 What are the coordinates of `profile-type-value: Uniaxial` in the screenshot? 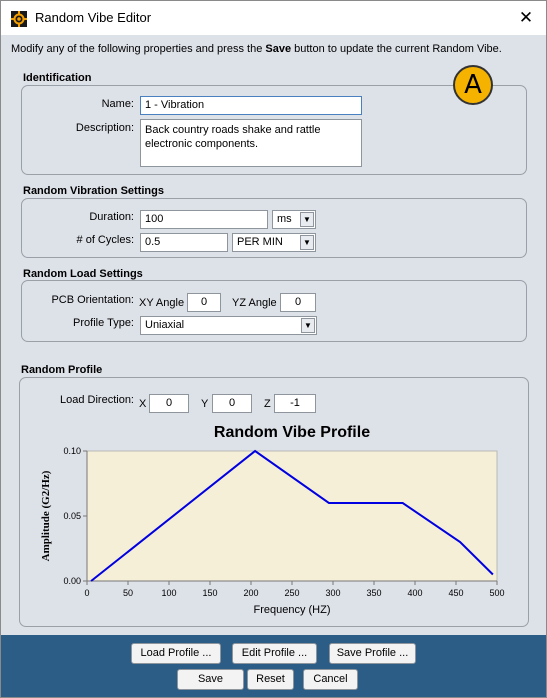 It's located at (165, 325).